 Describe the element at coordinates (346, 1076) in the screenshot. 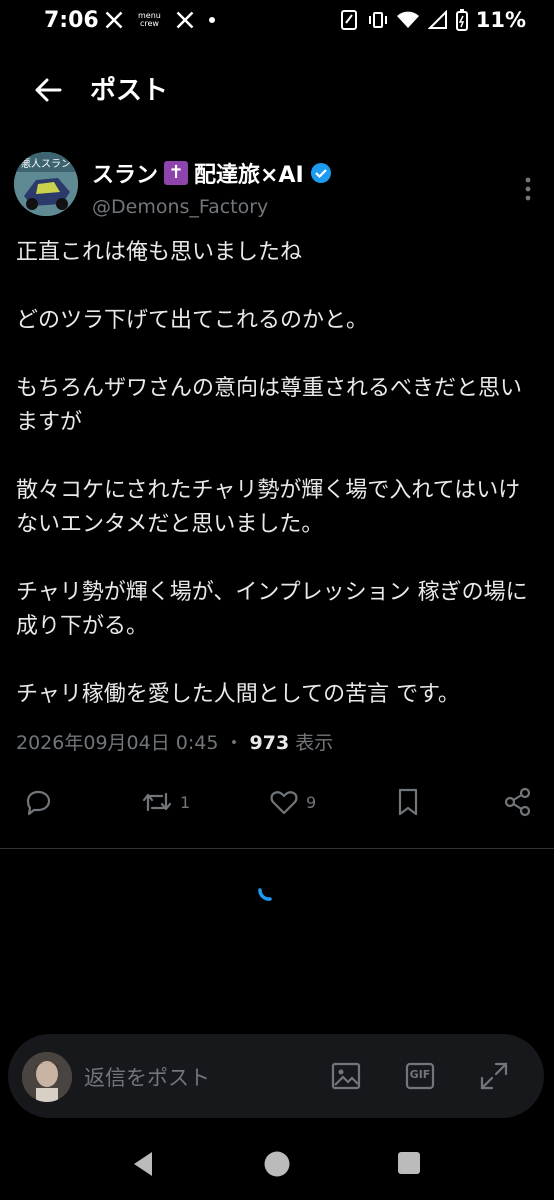

I see `image-icon` at that location.